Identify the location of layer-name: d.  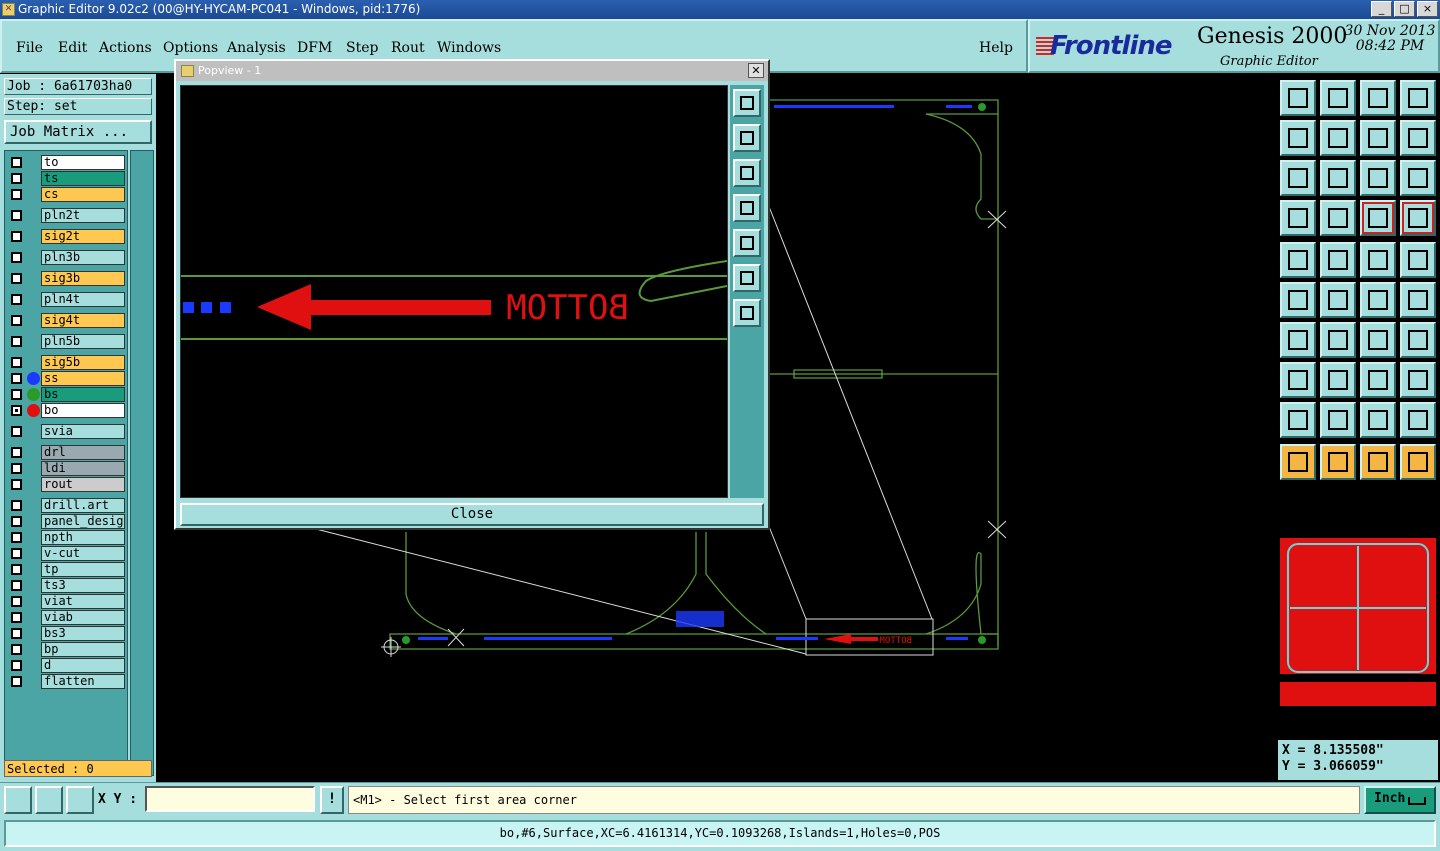
(83, 665).